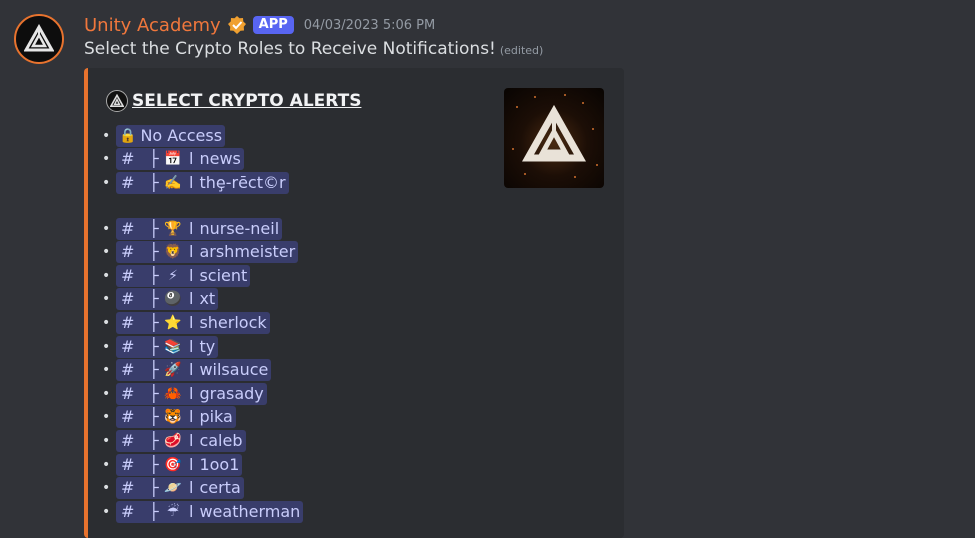 The width and height of the screenshot is (975, 538). I want to click on timestamp: 04/03/2023 5:06 PM, so click(369, 25).